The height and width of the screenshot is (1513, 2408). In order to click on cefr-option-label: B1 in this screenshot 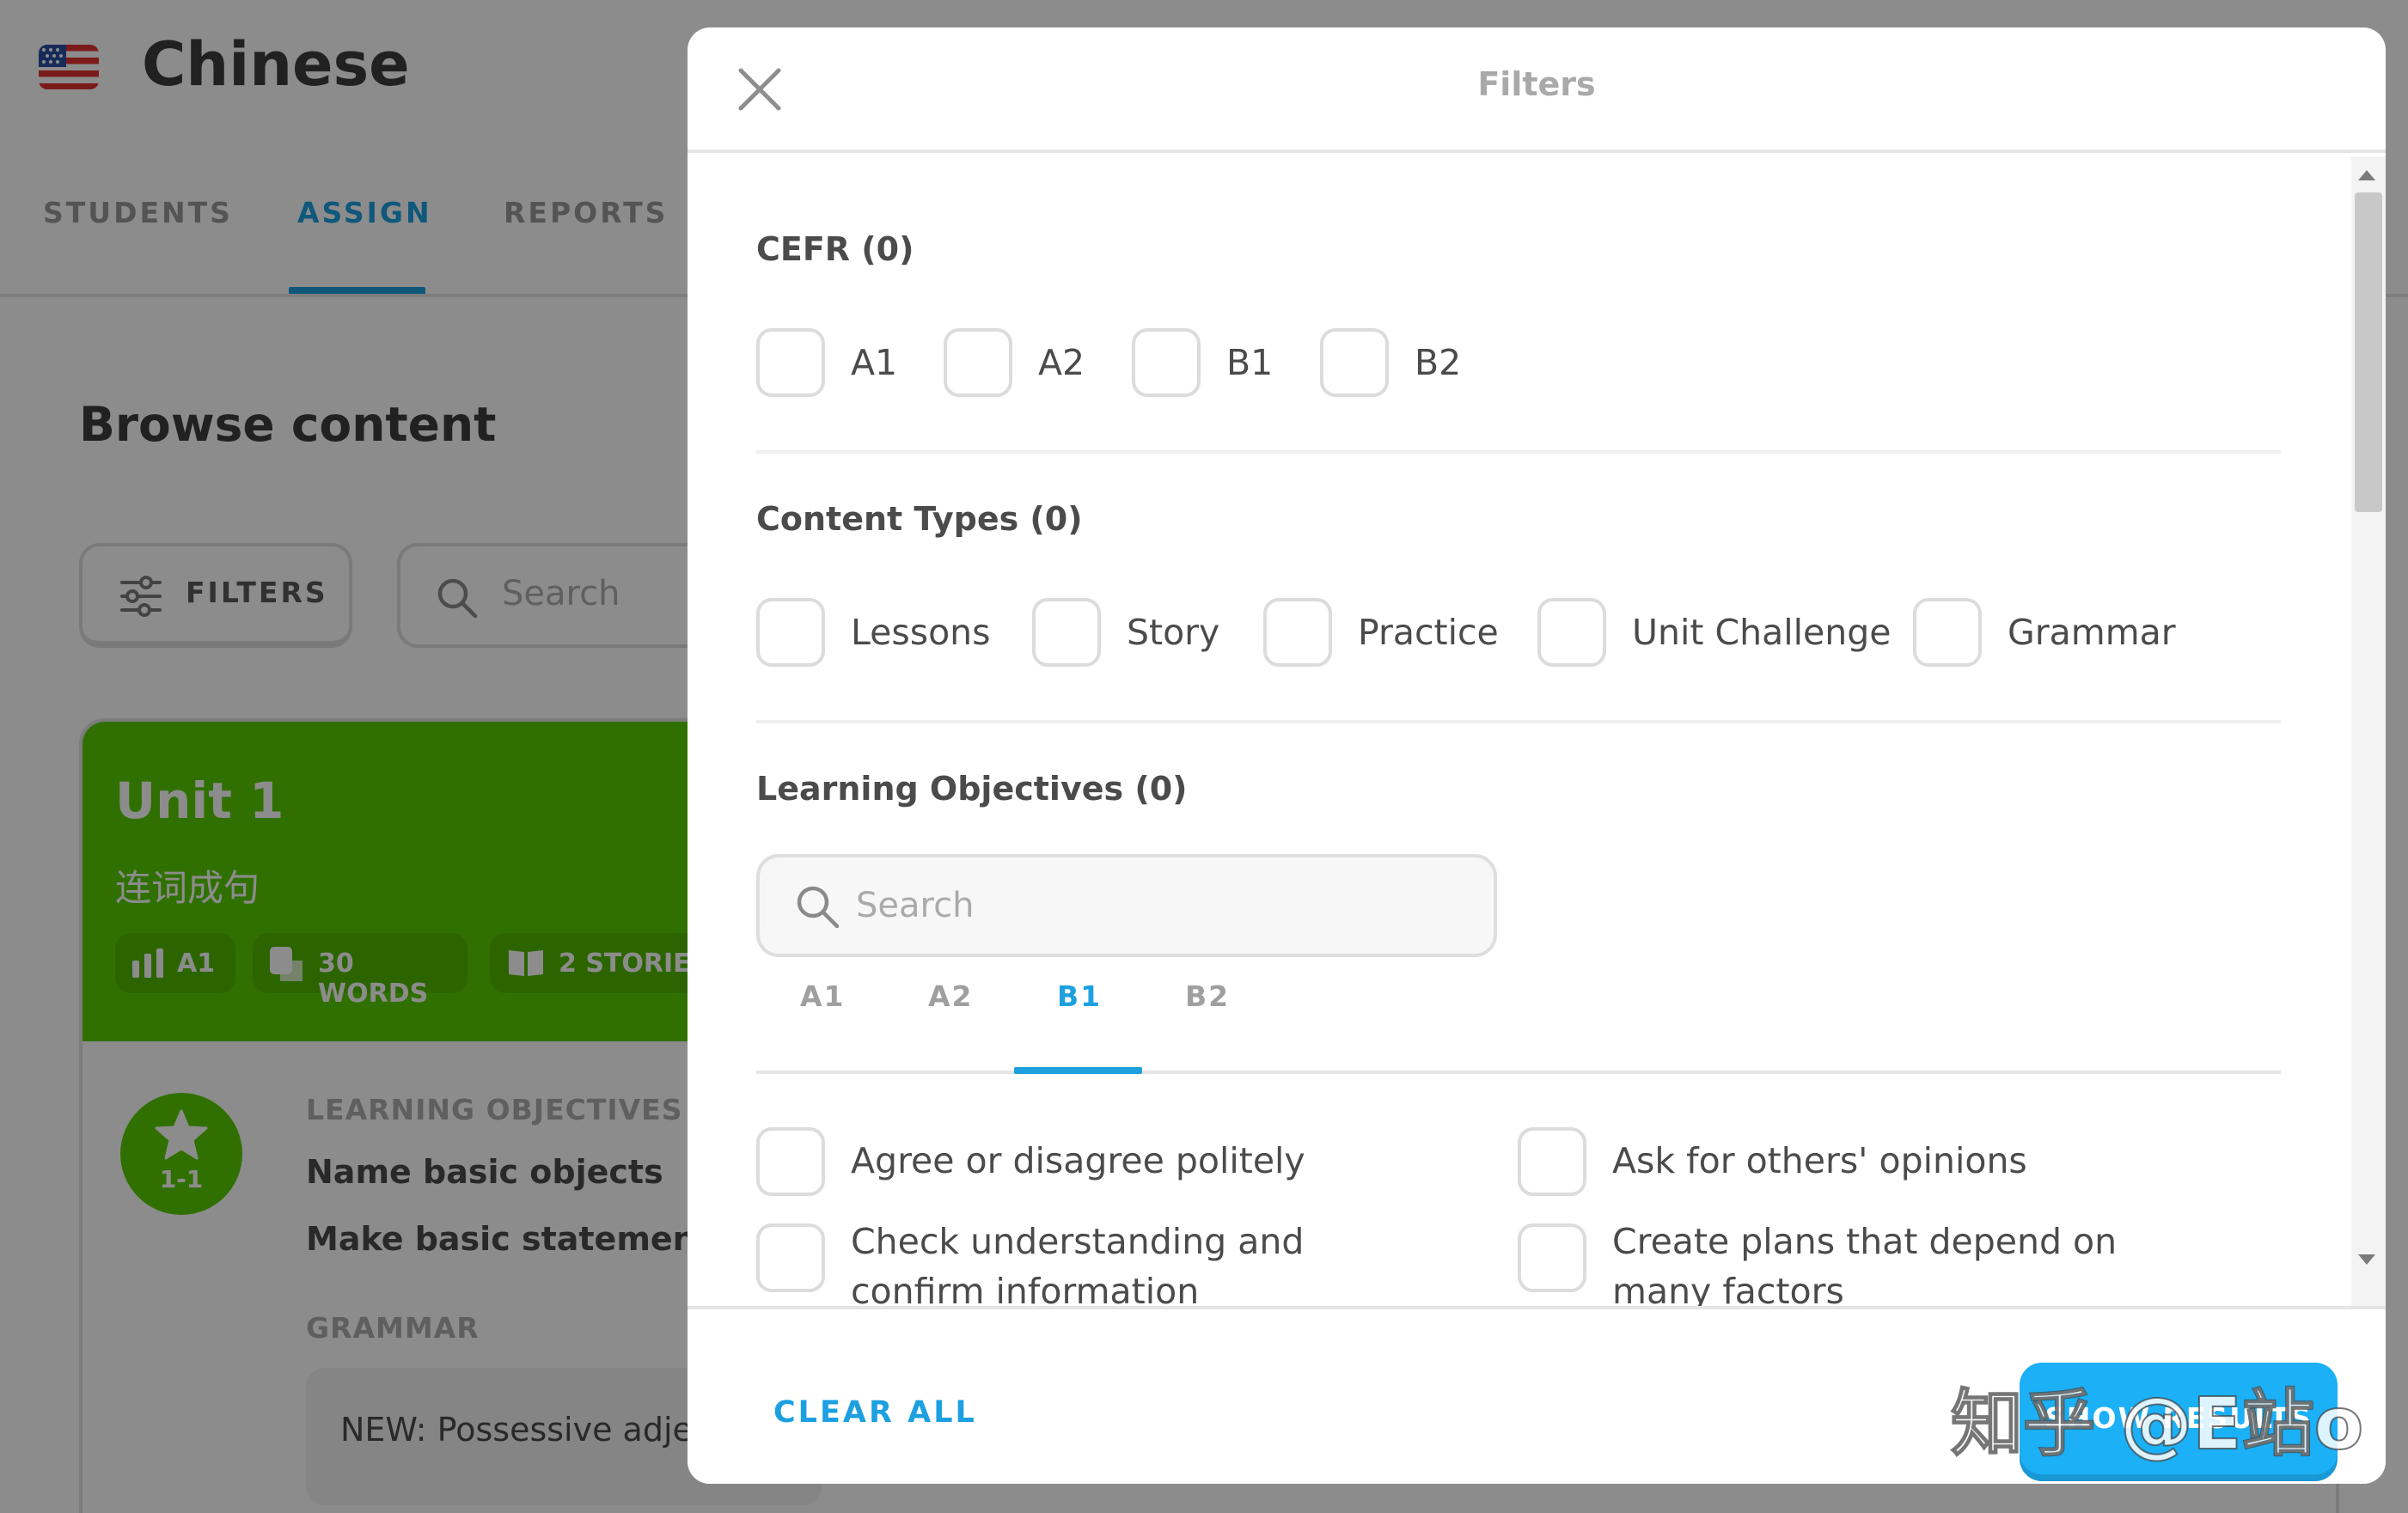, I will do `click(1250, 363)`.